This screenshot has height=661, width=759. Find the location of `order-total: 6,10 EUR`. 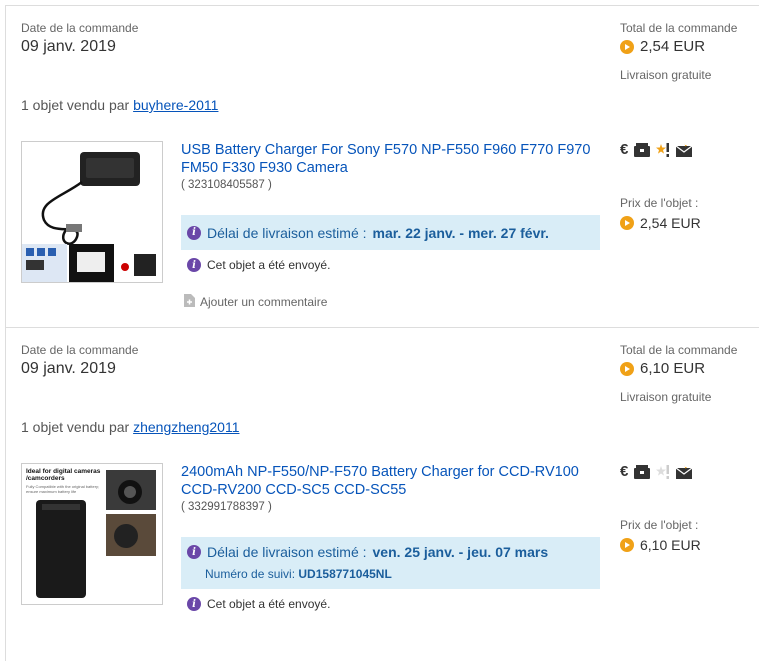

order-total: 6,10 EUR is located at coordinates (662, 368).